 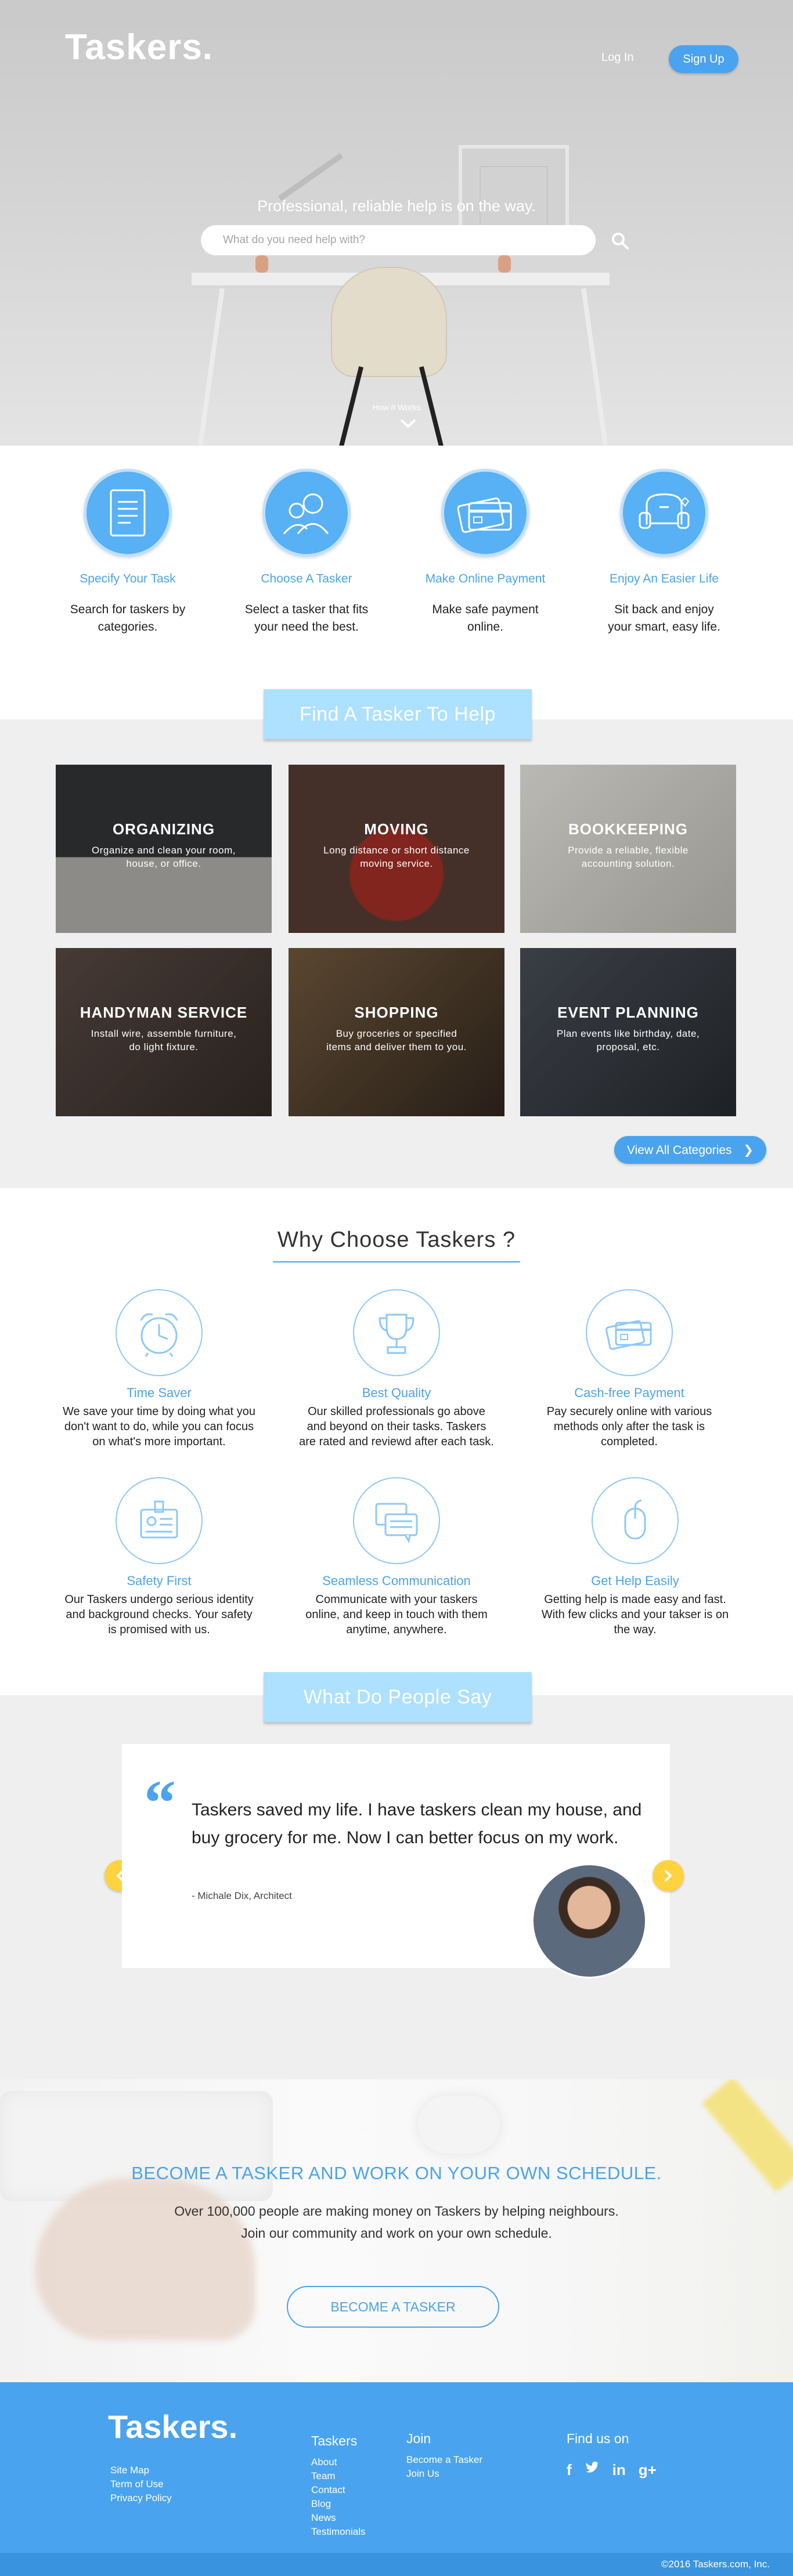 I want to click on chair-decor, so click(x=389, y=322).